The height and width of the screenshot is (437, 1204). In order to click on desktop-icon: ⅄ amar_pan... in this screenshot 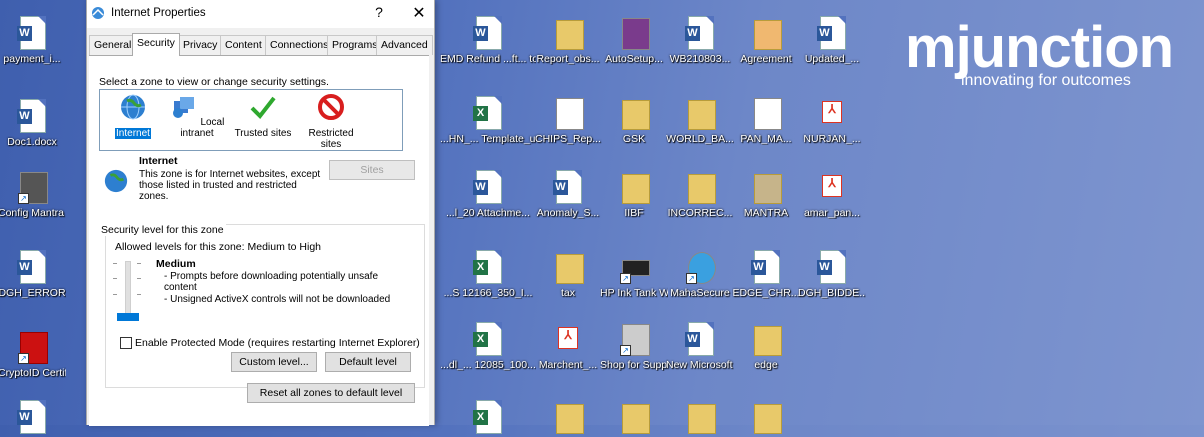, I will do `click(832, 194)`.